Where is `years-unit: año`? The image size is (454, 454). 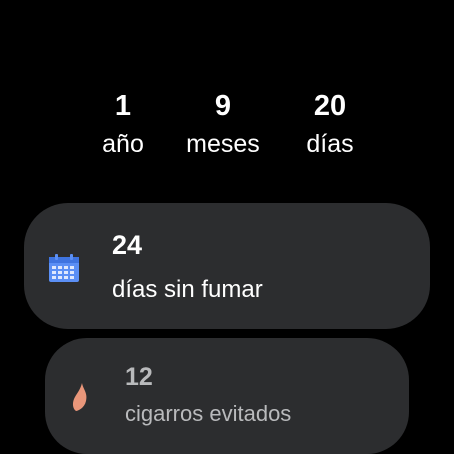 years-unit: año is located at coordinates (123, 144).